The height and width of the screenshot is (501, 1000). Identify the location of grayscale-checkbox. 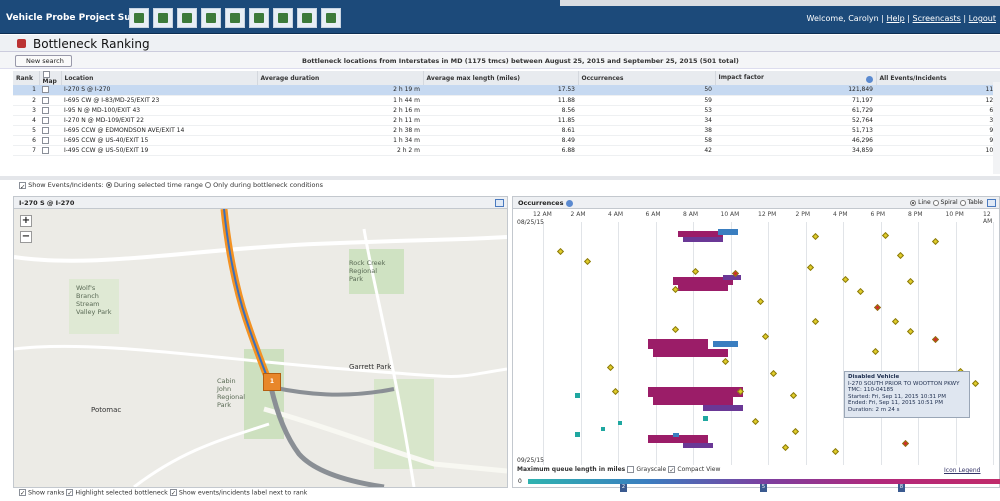
(631, 469).